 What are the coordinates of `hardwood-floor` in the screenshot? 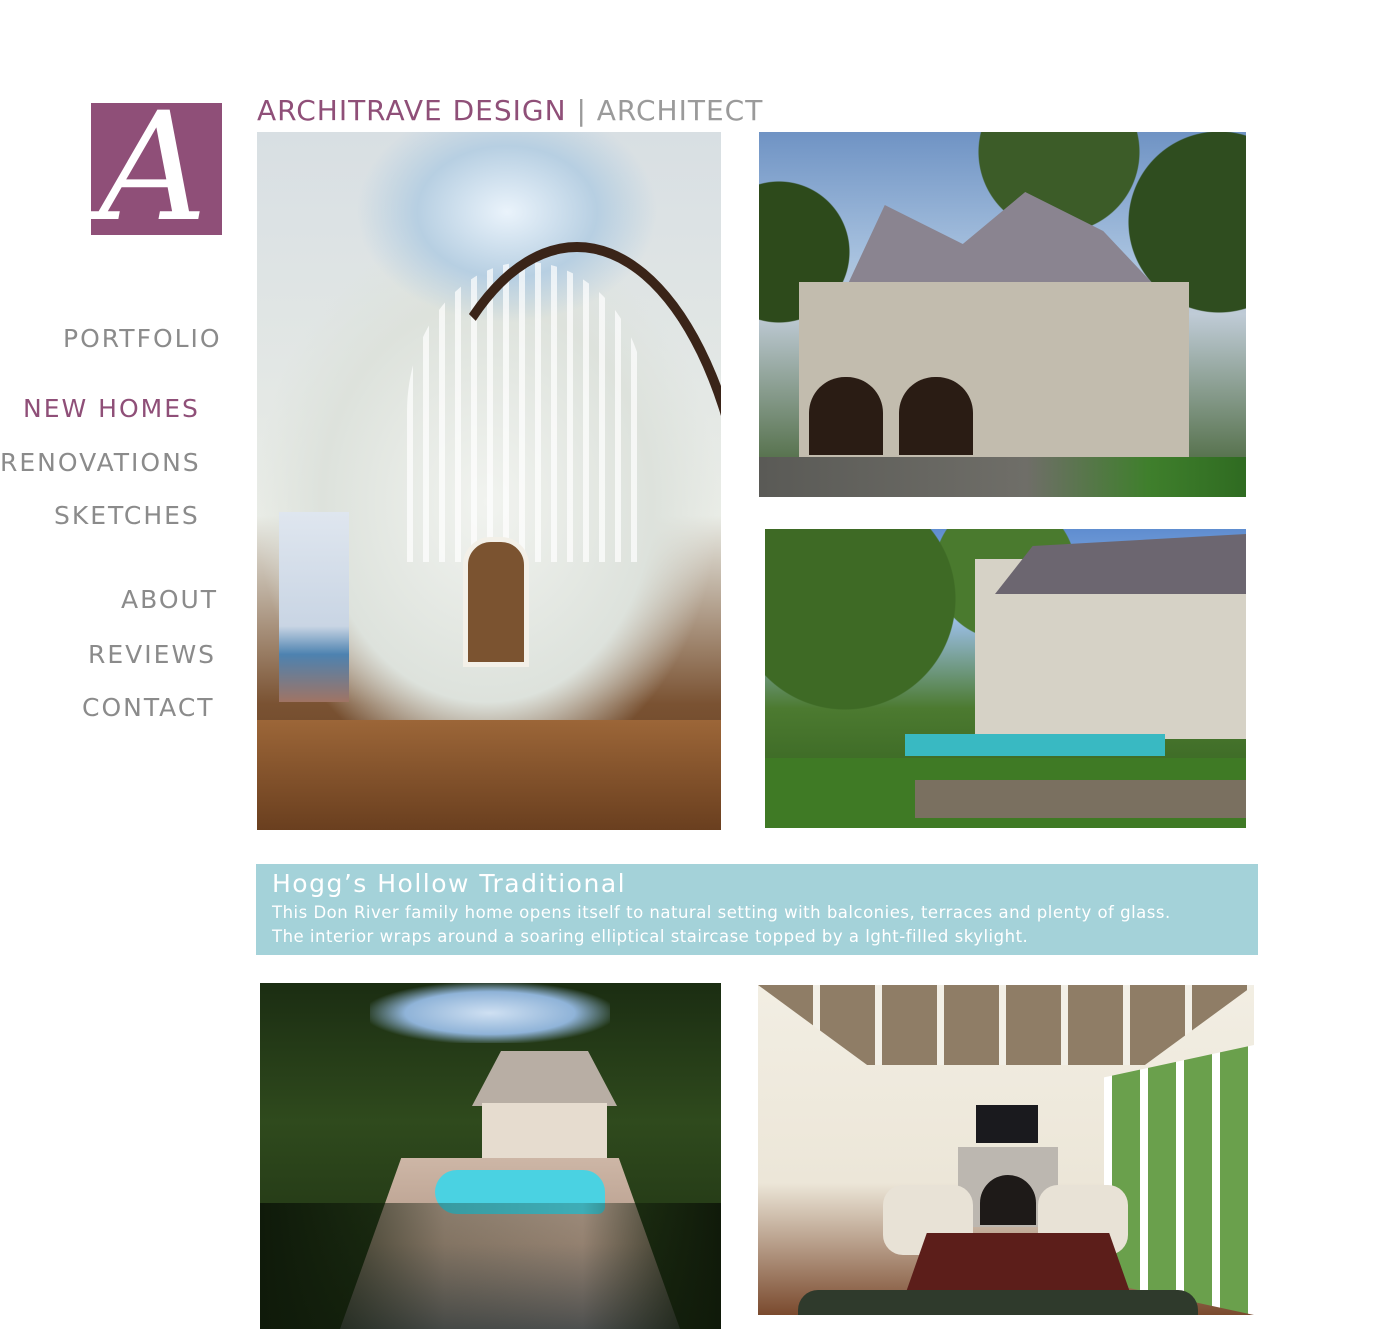 It's located at (489, 775).